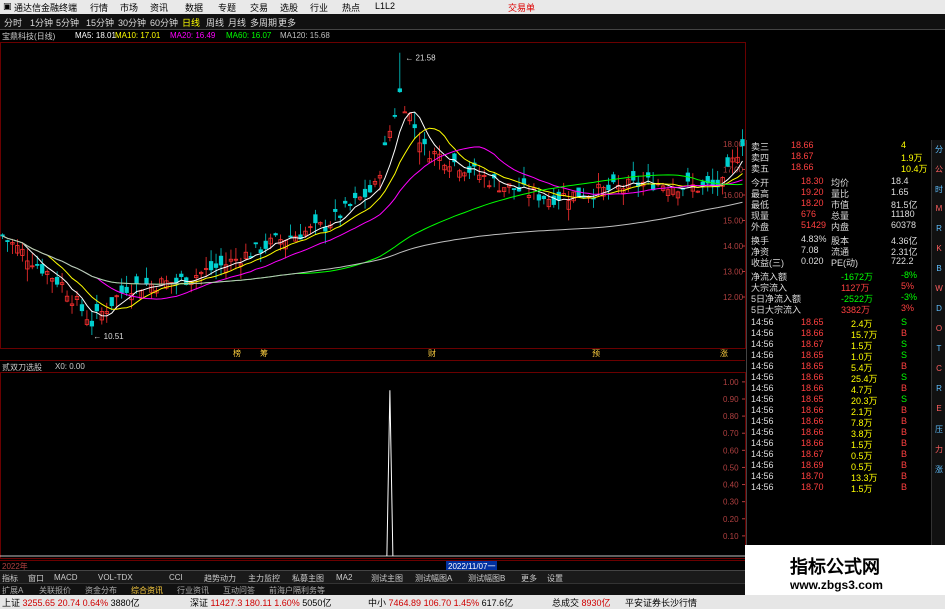 This screenshot has width=945, height=609. Describe the element at coordinates (939, 209) in the screenshot. I see `sidebar-item-3: M` at that location.